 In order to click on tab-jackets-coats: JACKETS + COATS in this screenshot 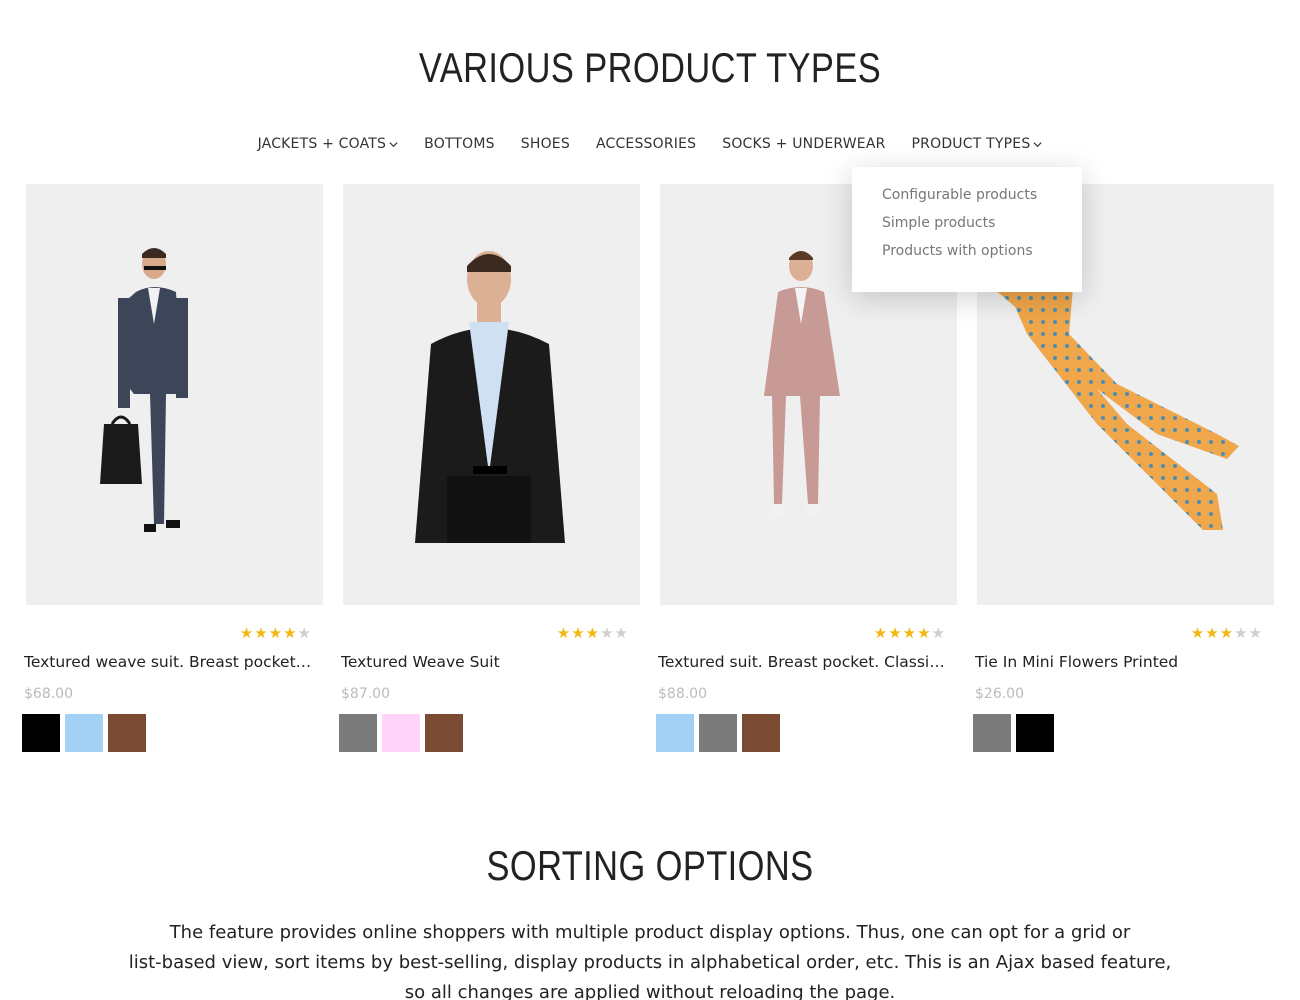, I will do `click(328, 144)`.